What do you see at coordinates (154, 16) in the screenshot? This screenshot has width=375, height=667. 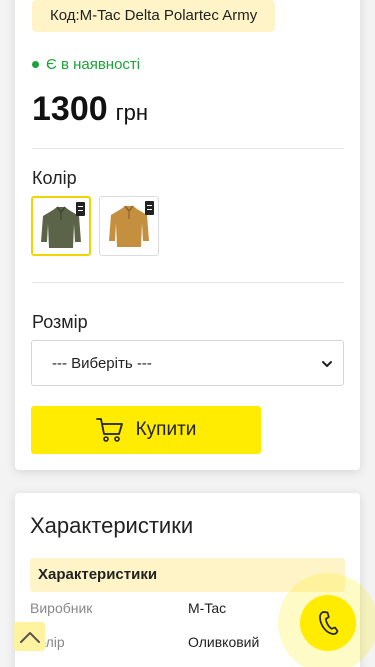 I see `sku-badge: Код:M-Tac Delta Polartec Army` at bounding box center [154, 16].